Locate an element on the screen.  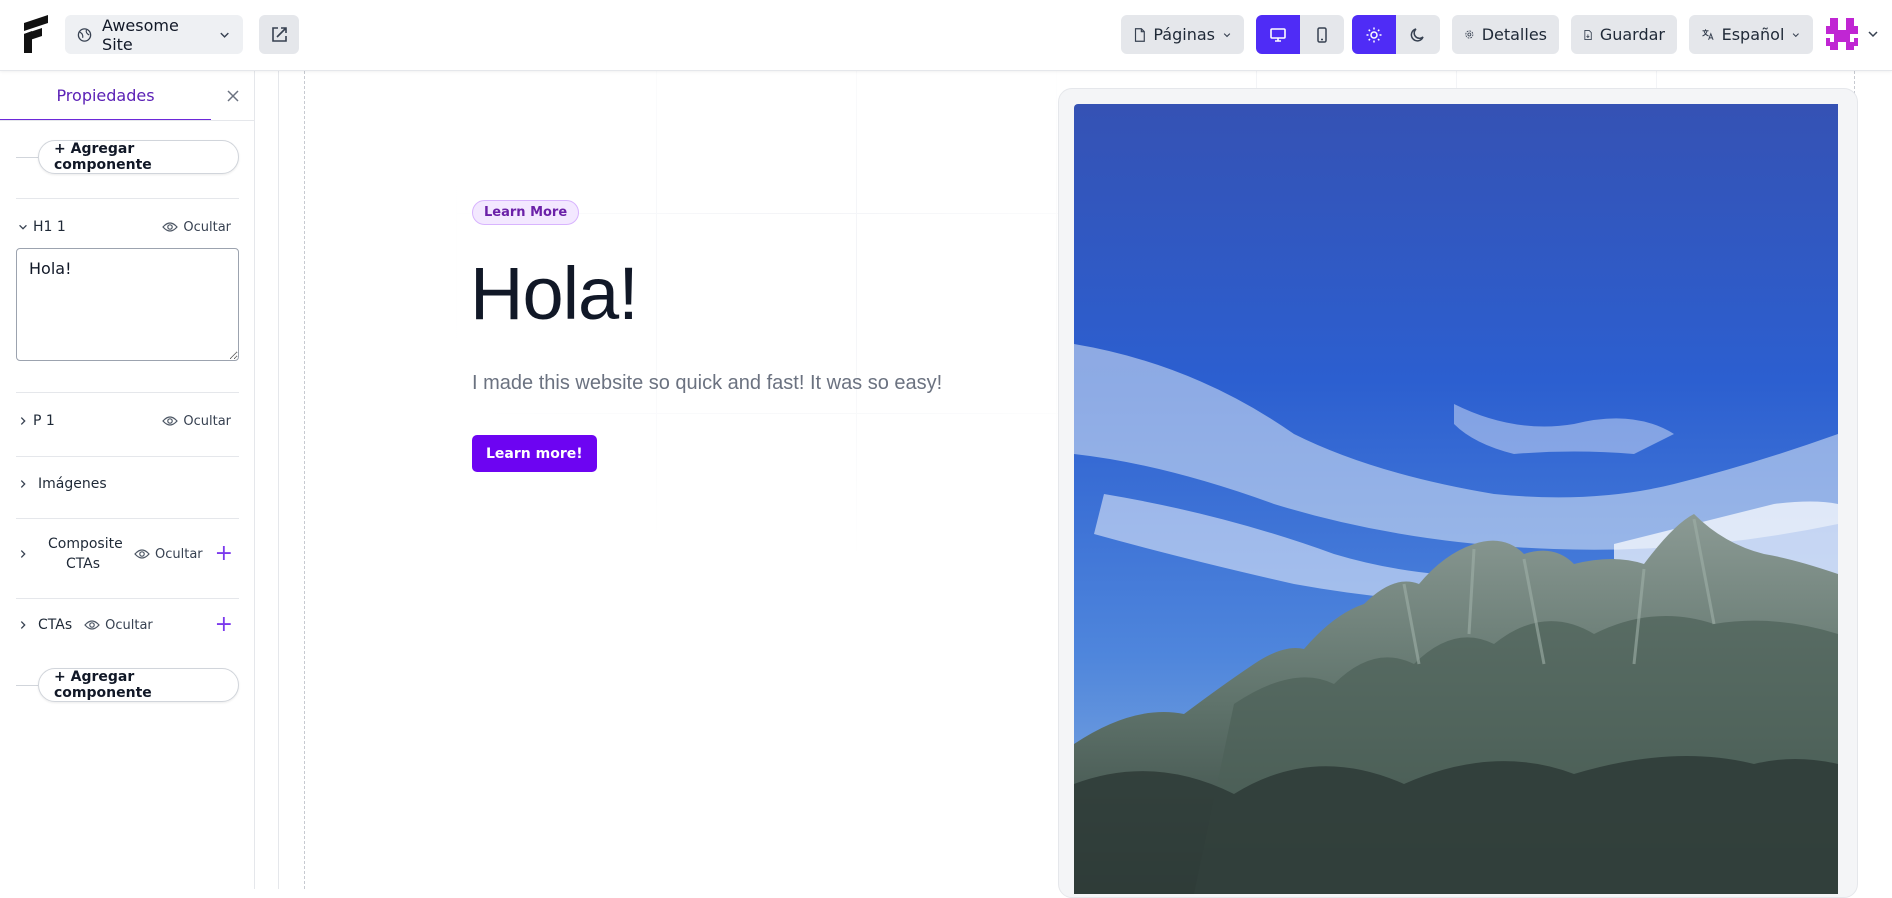
component-label: Composite CTAs is located at coordinates (85, 554).